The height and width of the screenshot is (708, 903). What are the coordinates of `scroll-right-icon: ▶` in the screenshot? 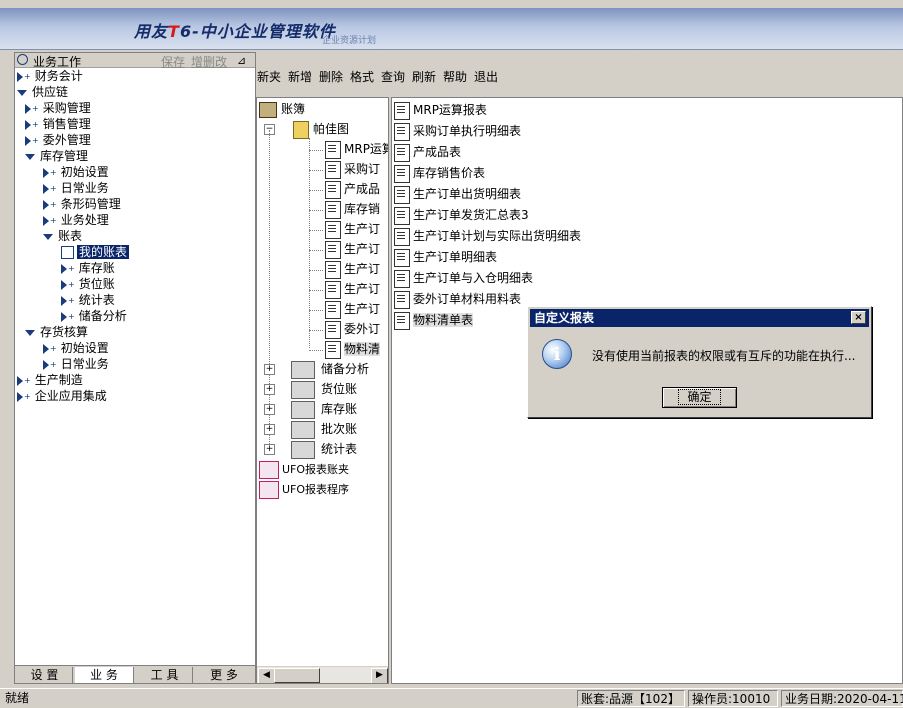 It's located at (379, 675).